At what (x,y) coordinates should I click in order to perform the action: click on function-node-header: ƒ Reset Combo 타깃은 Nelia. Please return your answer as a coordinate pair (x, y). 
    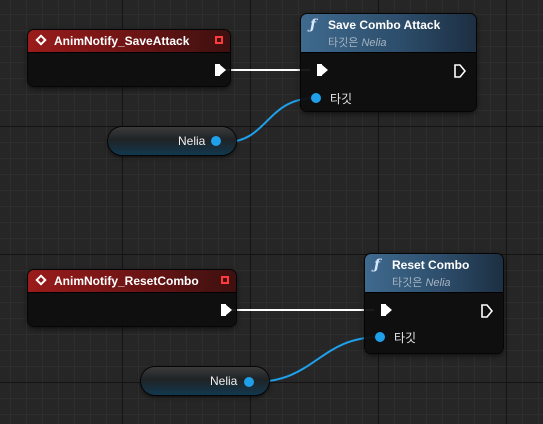
    Looking at the image, I should click on (434, 273).